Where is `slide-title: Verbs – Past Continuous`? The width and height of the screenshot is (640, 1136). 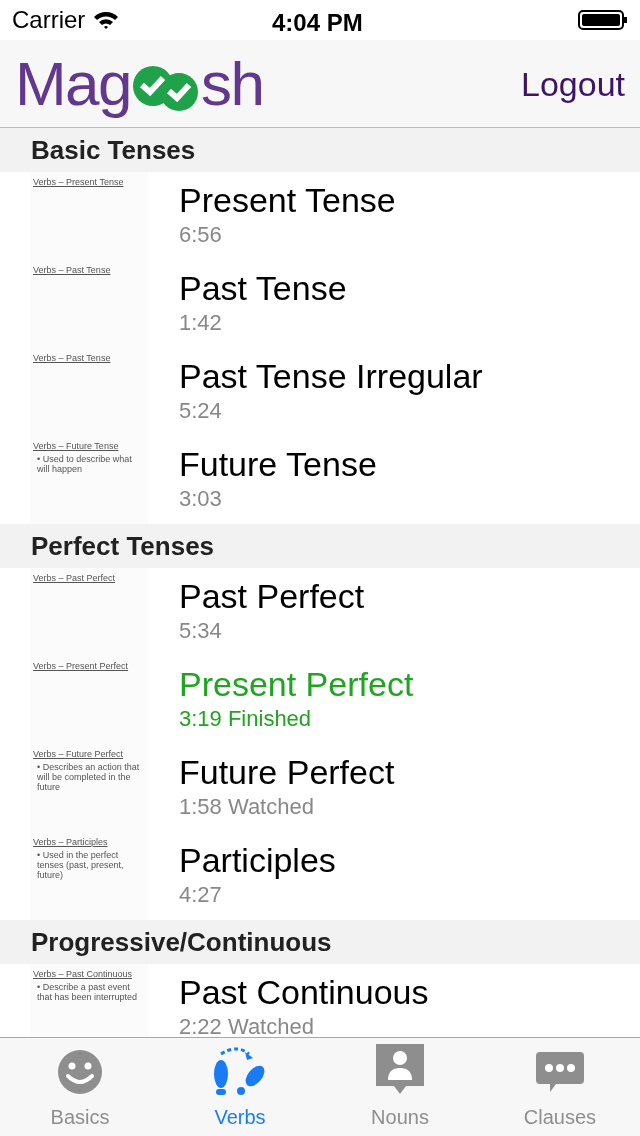 slide-title: Verbs – Past Continuous is located at coordinates (83, 974).